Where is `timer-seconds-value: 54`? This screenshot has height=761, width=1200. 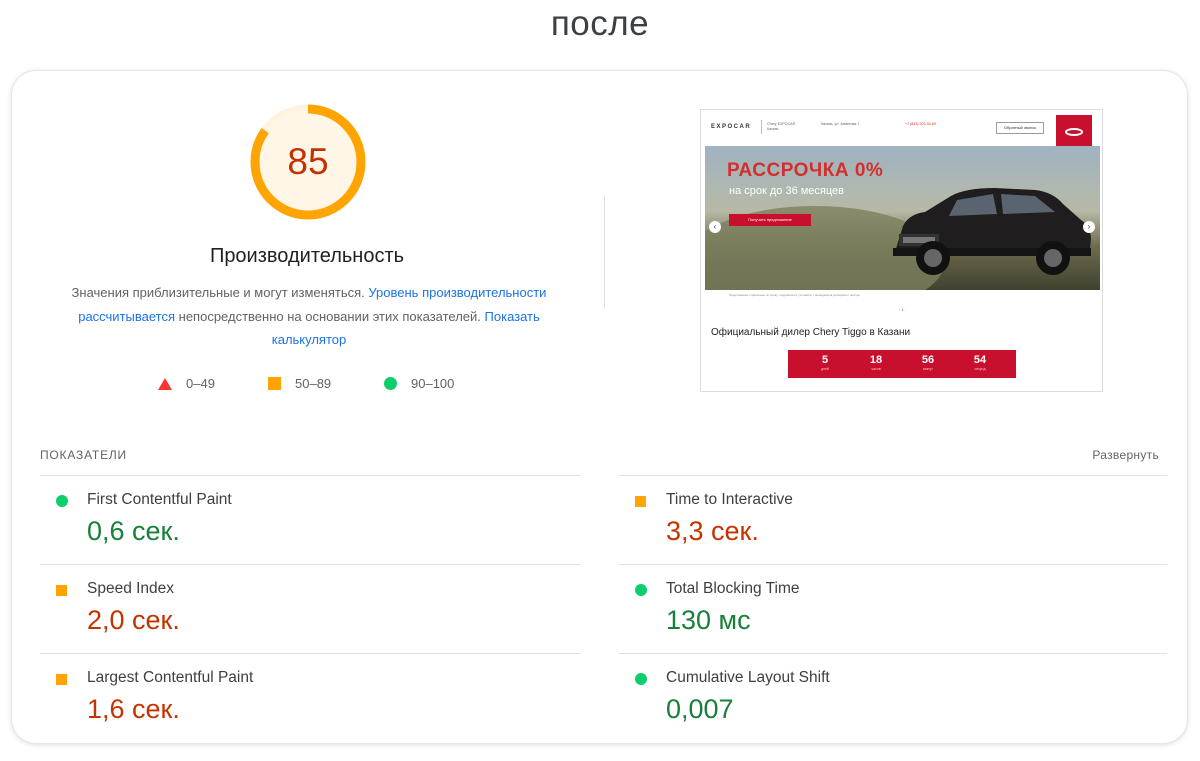 timer-seconds-value: 54 is located at coordinates (980, 360).